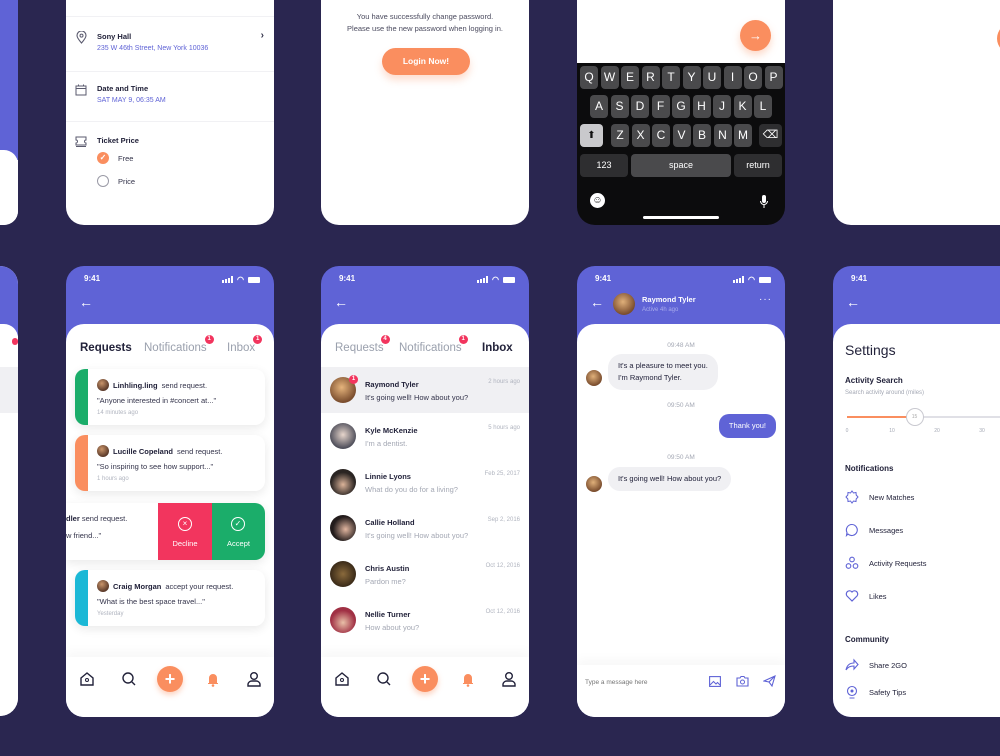 The width and height of the screenshot is (1000, 756). What do you see at coordinates (427, 280) in the screenshot?
I see `status-bar: 9:41 ◠` at bounding box center [427, 280].